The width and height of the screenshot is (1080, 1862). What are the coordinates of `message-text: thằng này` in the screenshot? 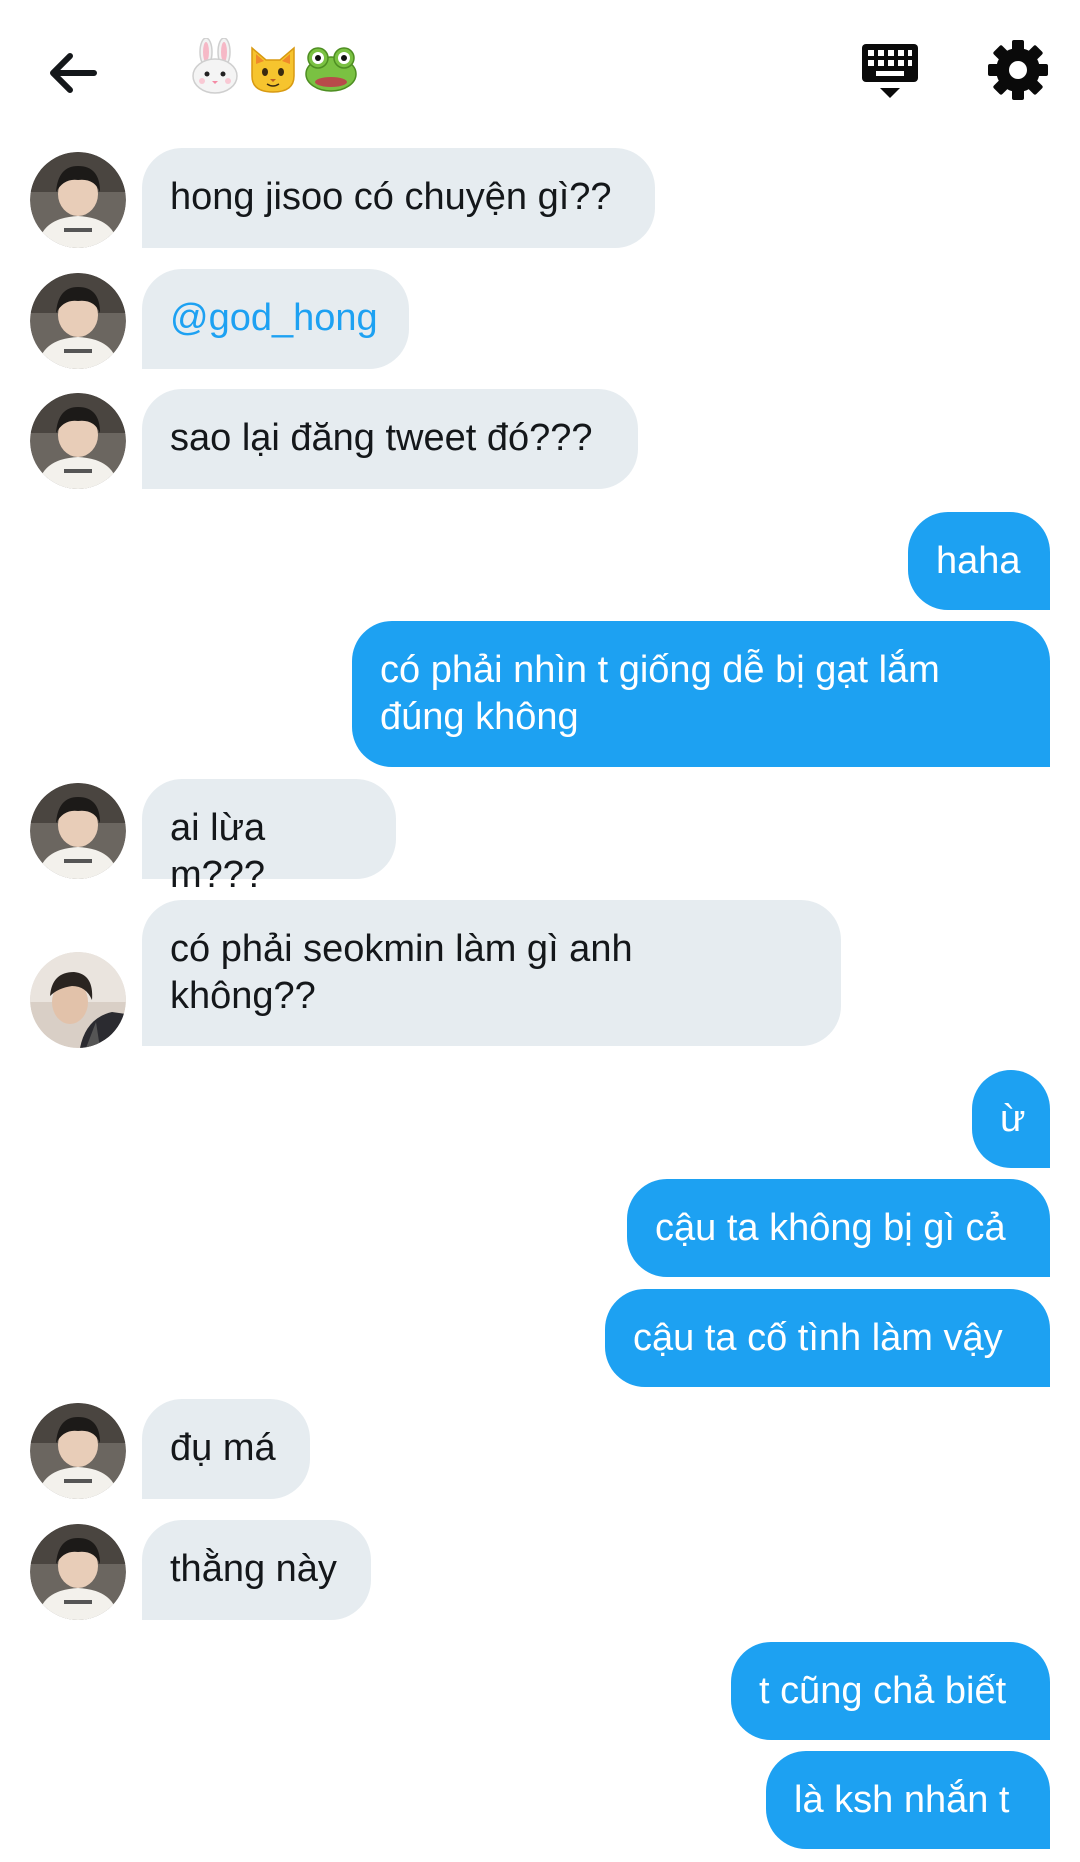 It's located at (253, 1569).